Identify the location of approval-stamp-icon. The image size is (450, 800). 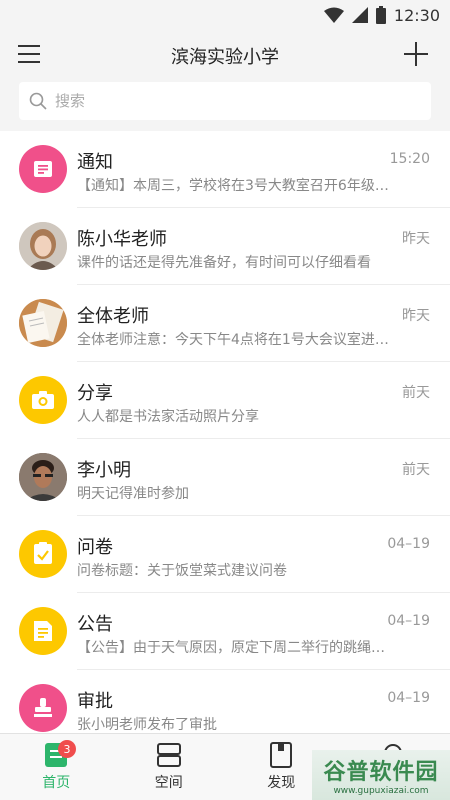
(43, 708).